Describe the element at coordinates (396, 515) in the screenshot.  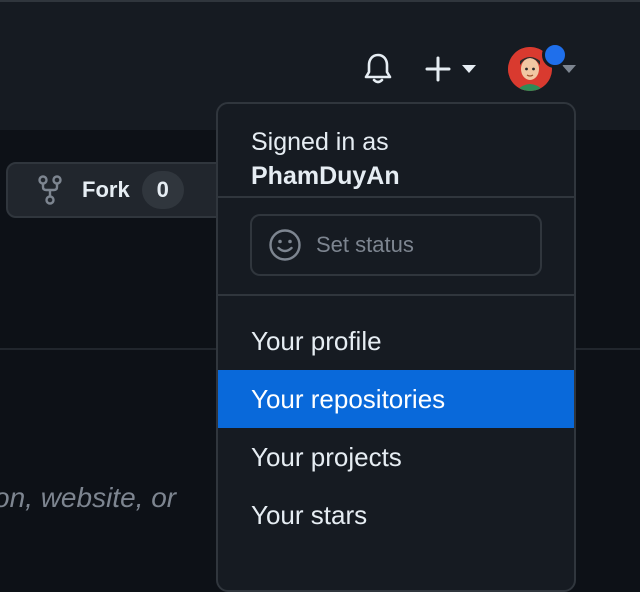
I see `menu-item-your-stars: Your stars` at that location.